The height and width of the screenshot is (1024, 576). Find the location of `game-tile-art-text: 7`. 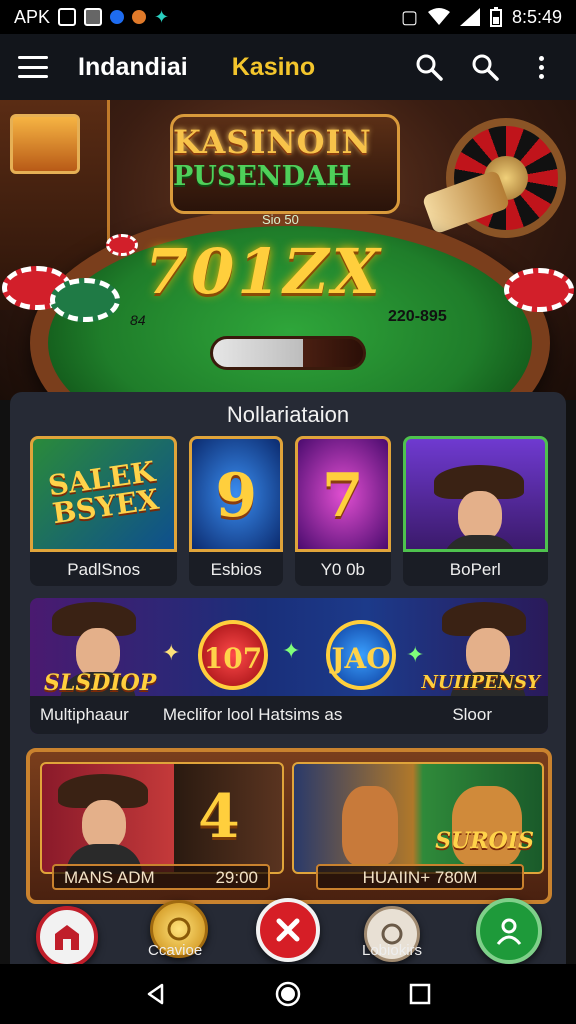

game-tile-art-text: 7 is located at coordinates (342, 496).